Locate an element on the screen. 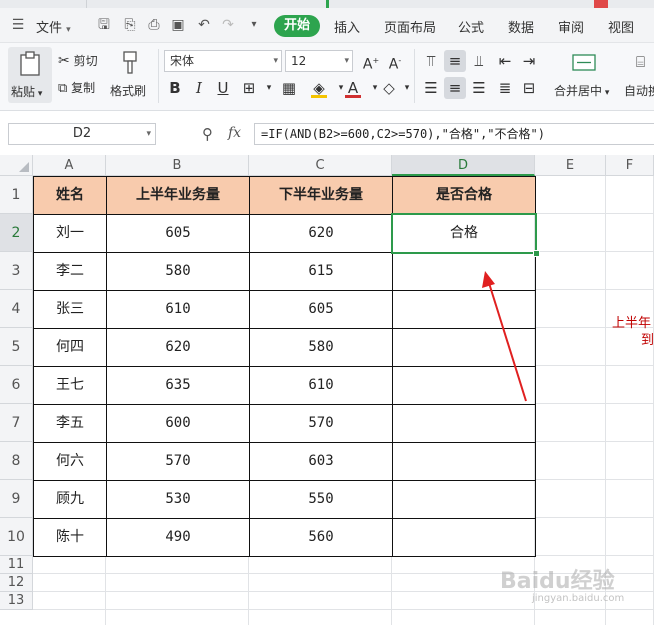  table-cell: 张三 is located at coordinates (70, 309).